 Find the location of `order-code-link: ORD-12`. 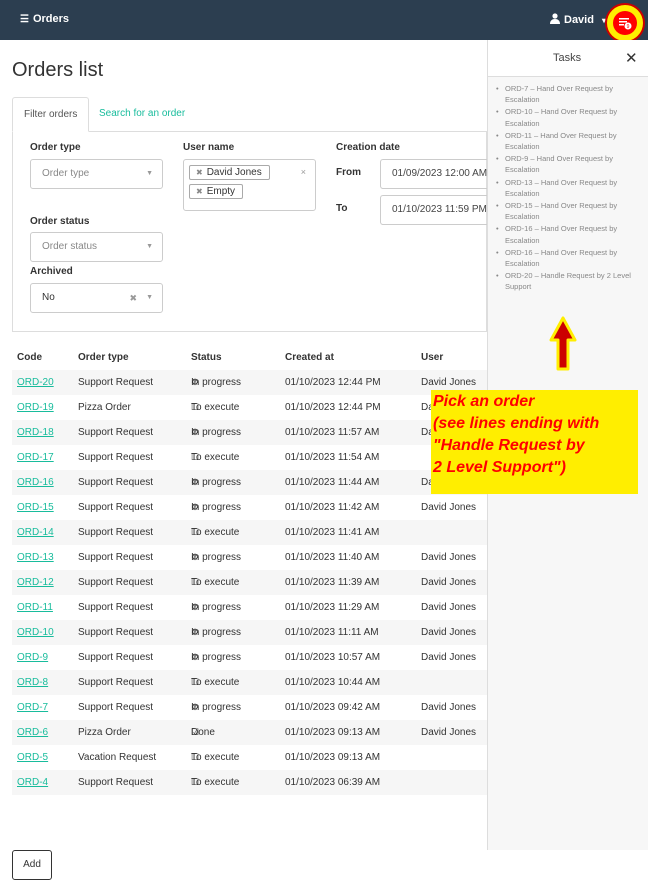

order-code-link: ORD-12 is located at coordinates (35, 582).